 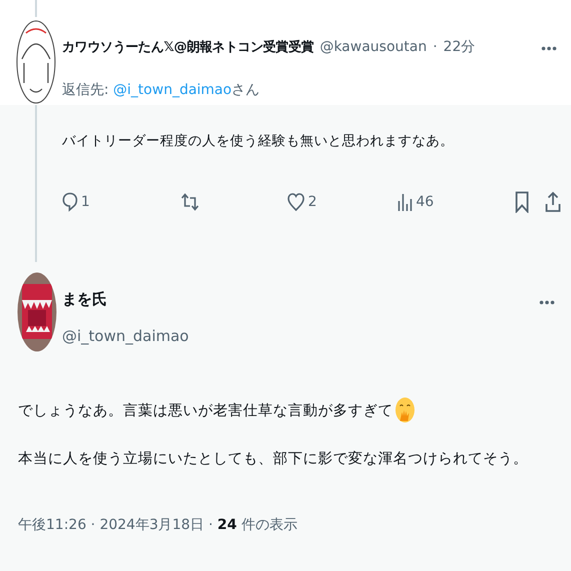 I want to click on reply-icon, so click(x=70, y=202).